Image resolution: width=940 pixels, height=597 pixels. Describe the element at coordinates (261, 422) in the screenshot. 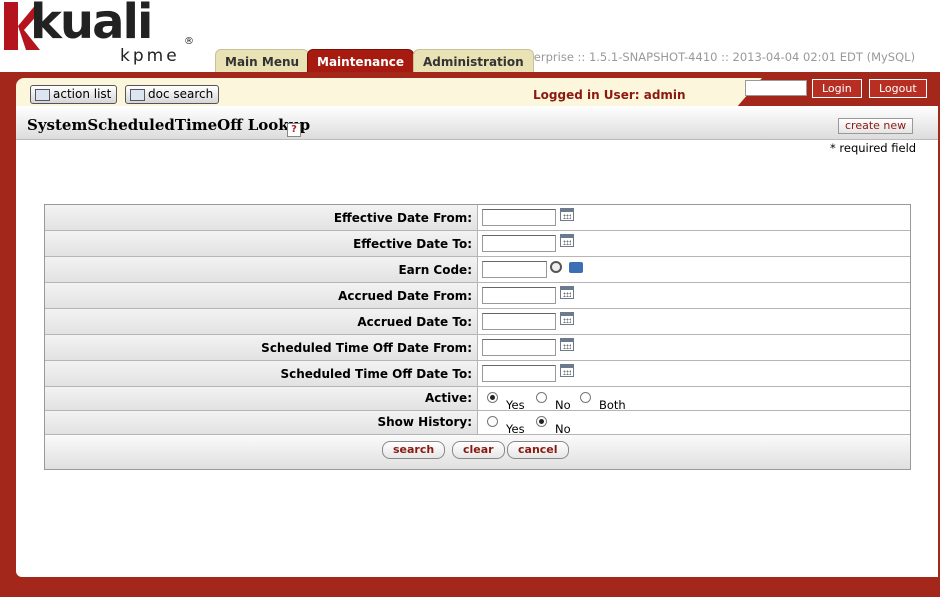

I see `field-label: Show History:` at that location.